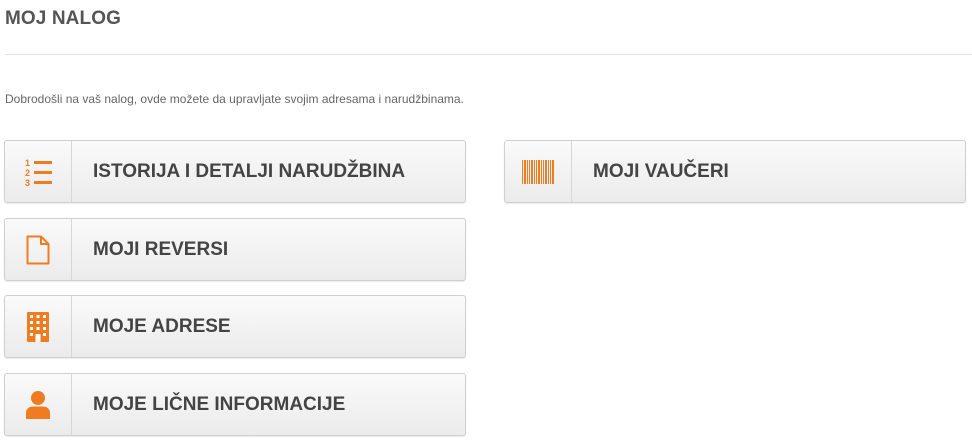  Describe the element at coordinates (38, 249) in the screenshot. I see `document-icon` at that location.